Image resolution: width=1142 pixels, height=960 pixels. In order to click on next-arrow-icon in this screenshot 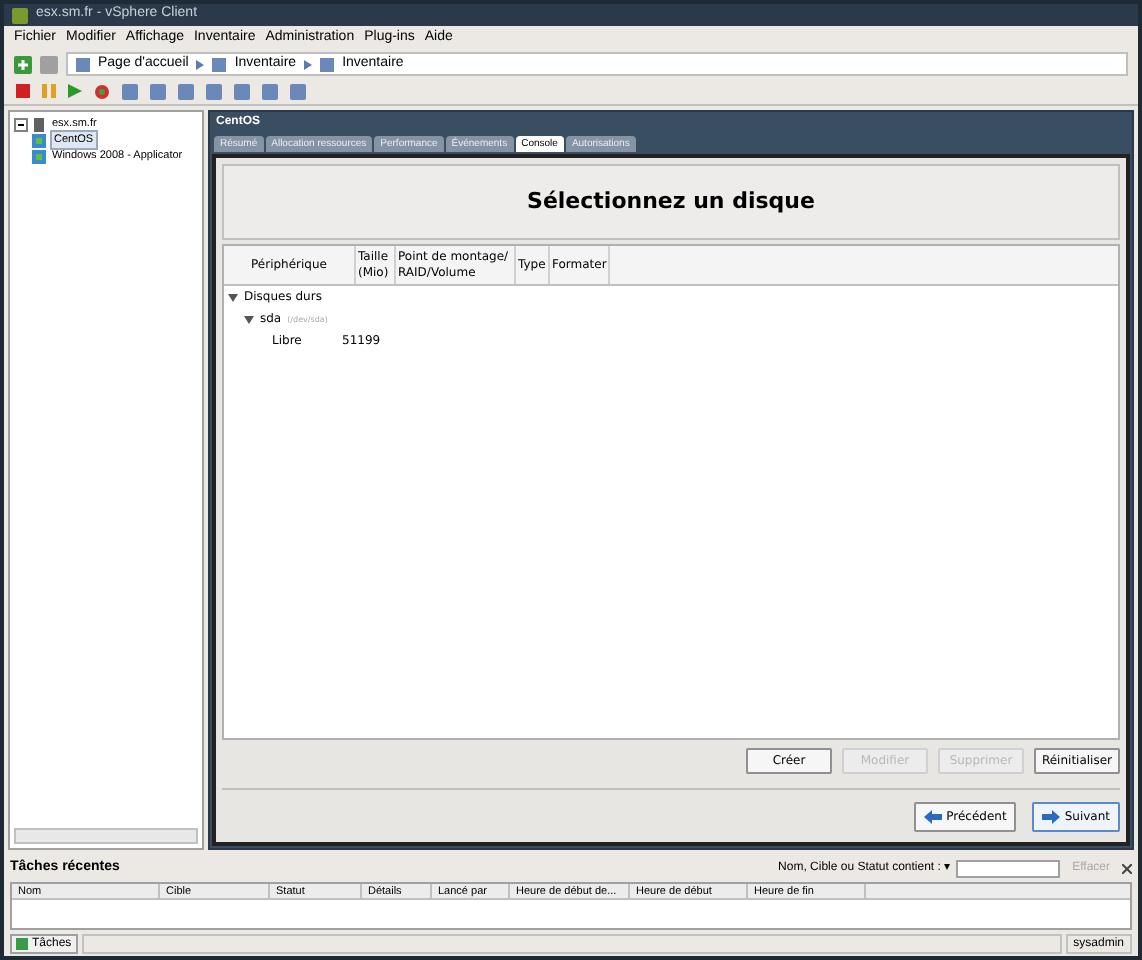, I will do `click(1051, 816)`.